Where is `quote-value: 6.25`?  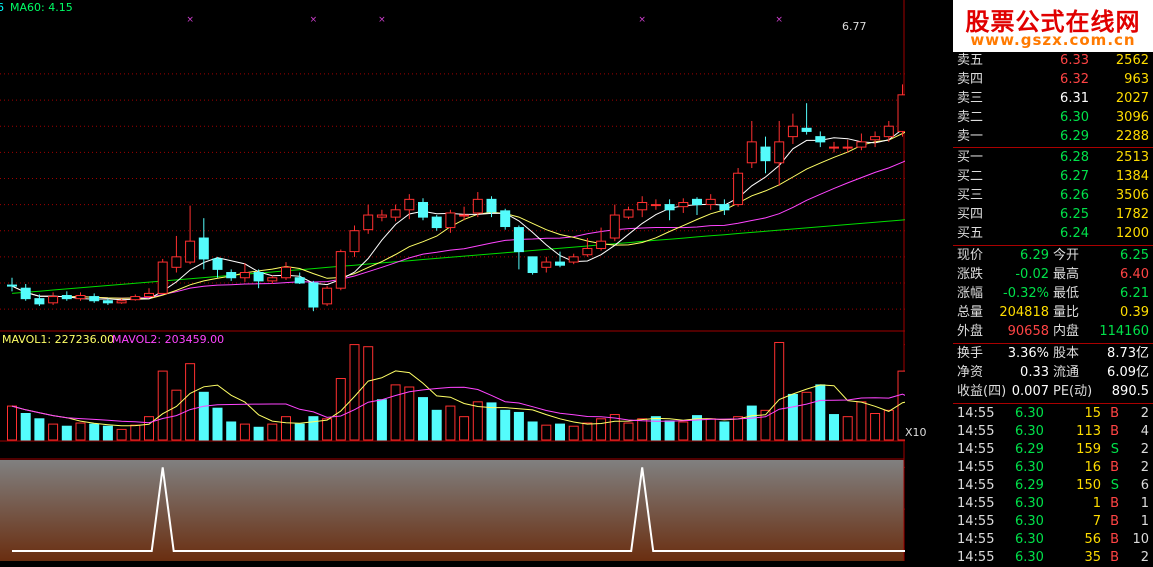
quote-value: 6.25 is located at coordinates (1134, 255).